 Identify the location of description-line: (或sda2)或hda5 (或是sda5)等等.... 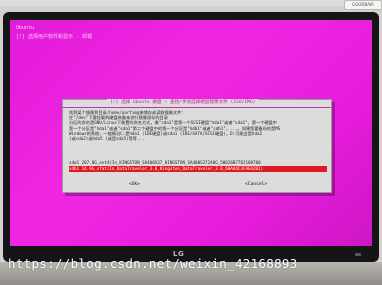
(107, 139).